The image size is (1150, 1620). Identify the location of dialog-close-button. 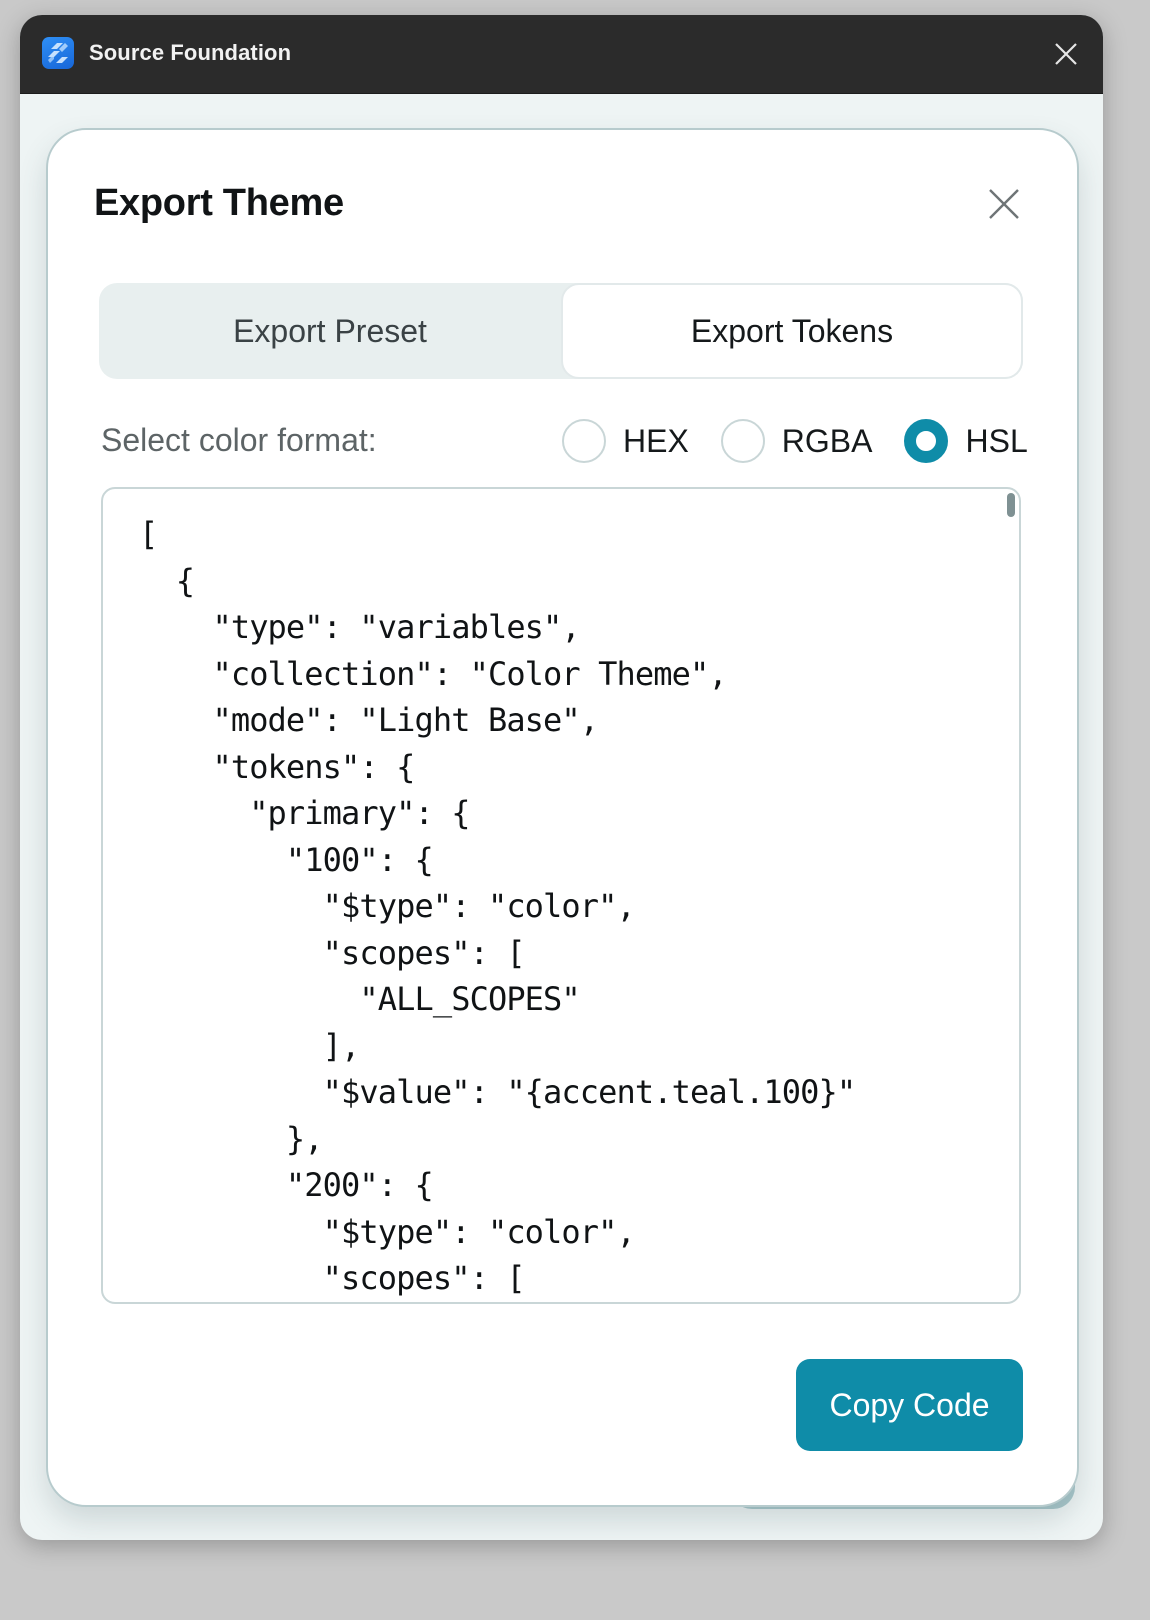
(1004, 204).